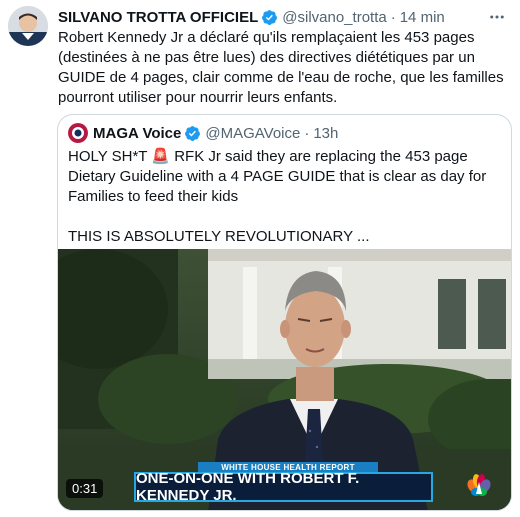 Image resolution: width=520 pixels, height=517 pixels. Describe the element at coordinates (85, 488) in the screenshot. I see `video-duration: 0:31` at that location.